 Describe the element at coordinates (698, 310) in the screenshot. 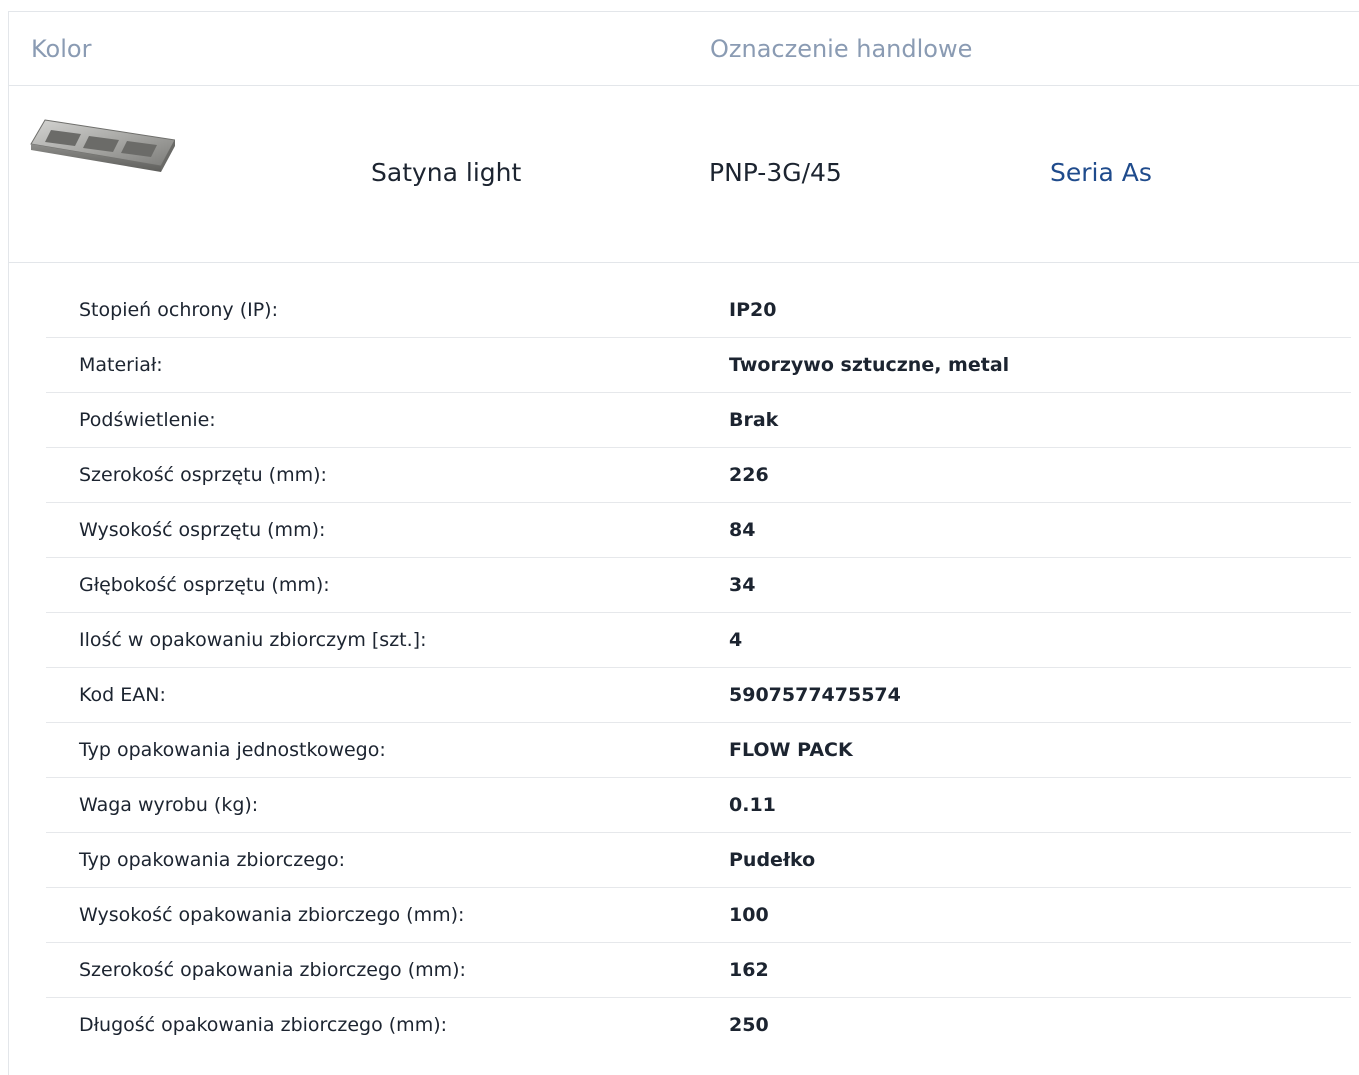

I see `table-row: Stopień ochrony (IP): IP20` at that location.